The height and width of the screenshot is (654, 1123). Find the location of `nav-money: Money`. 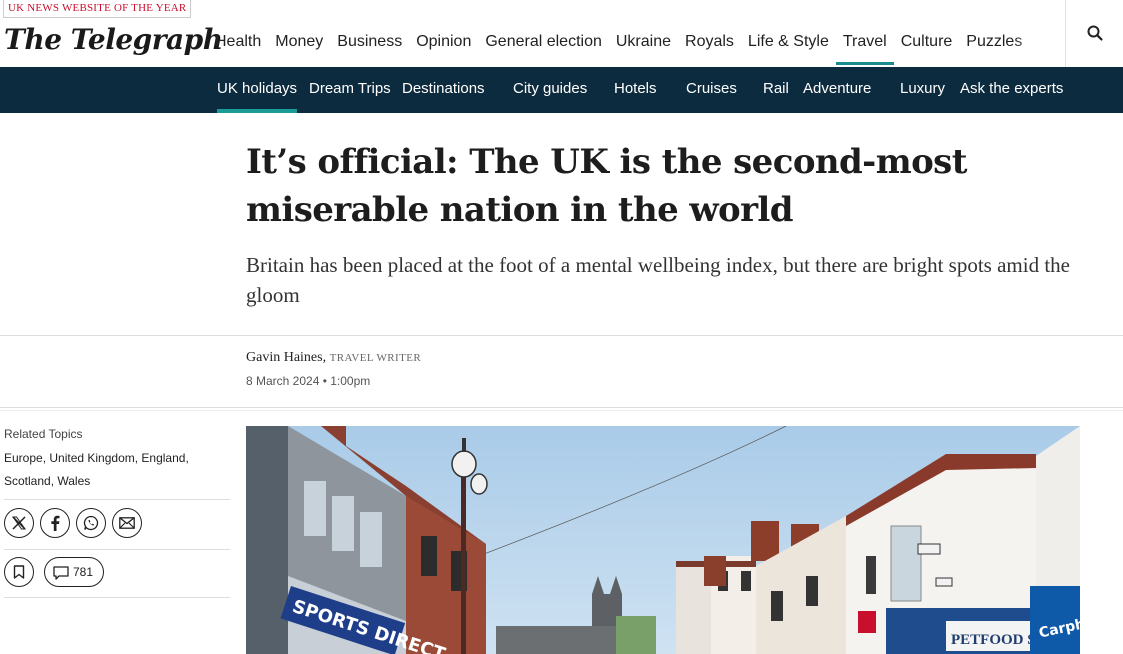

nav-money: Money is located at coordinates (299, 42).